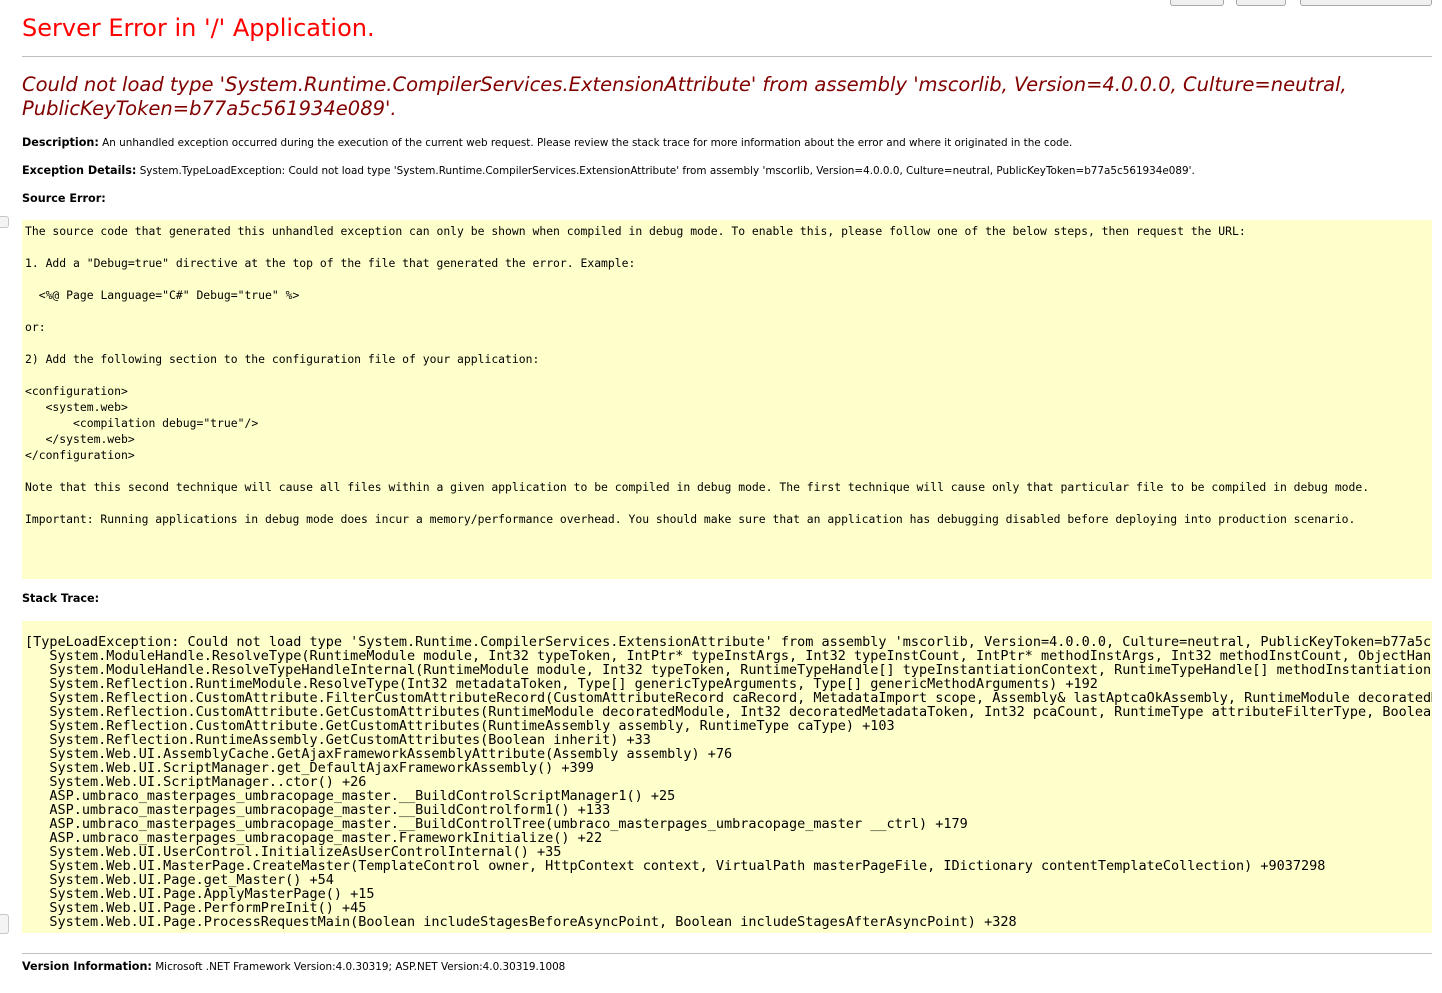 This screenshot has width=1442, height=993. I want to click on stack-trace-heading: Stack Trace:, so click(60, 598).